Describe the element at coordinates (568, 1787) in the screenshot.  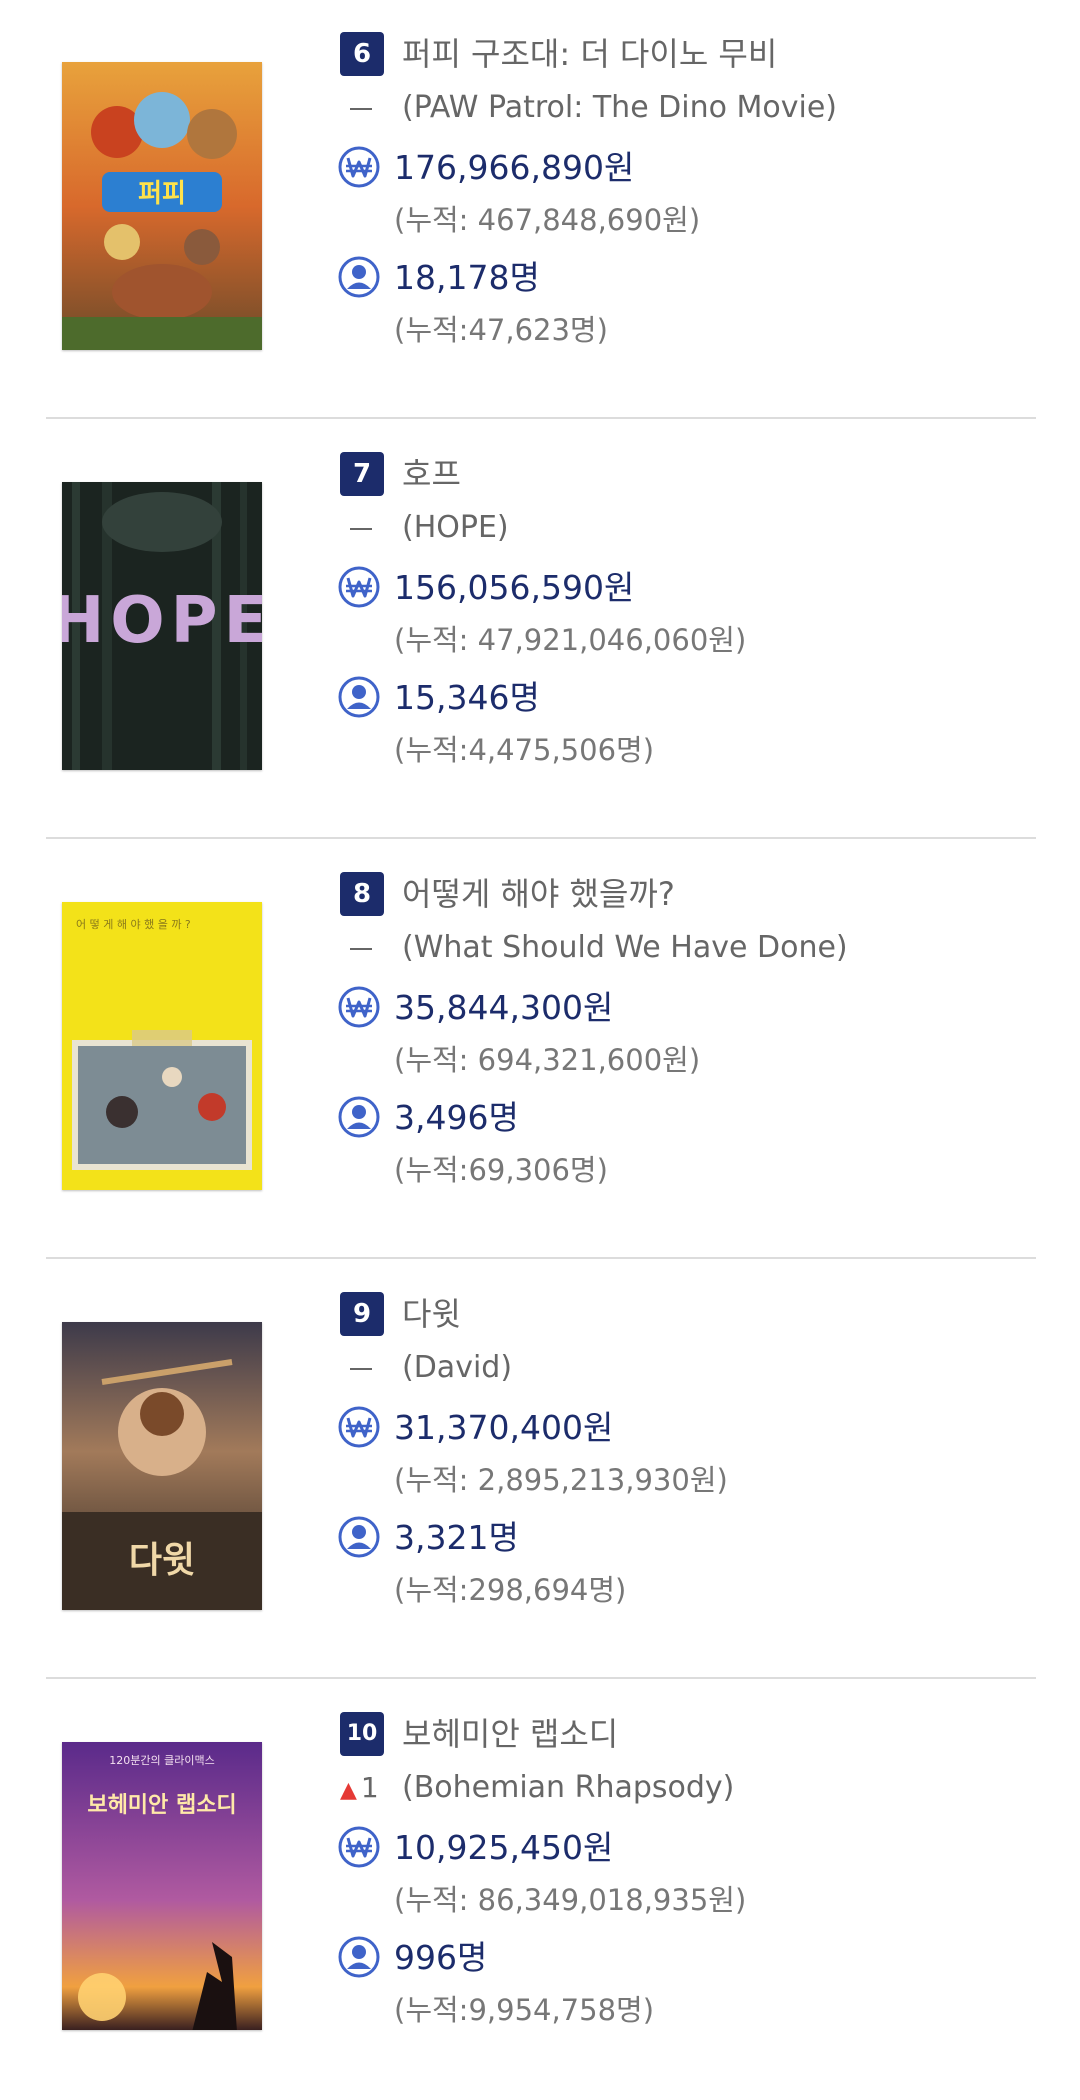
I see `original-title: (Bohemian Rhapsody)` at that location.